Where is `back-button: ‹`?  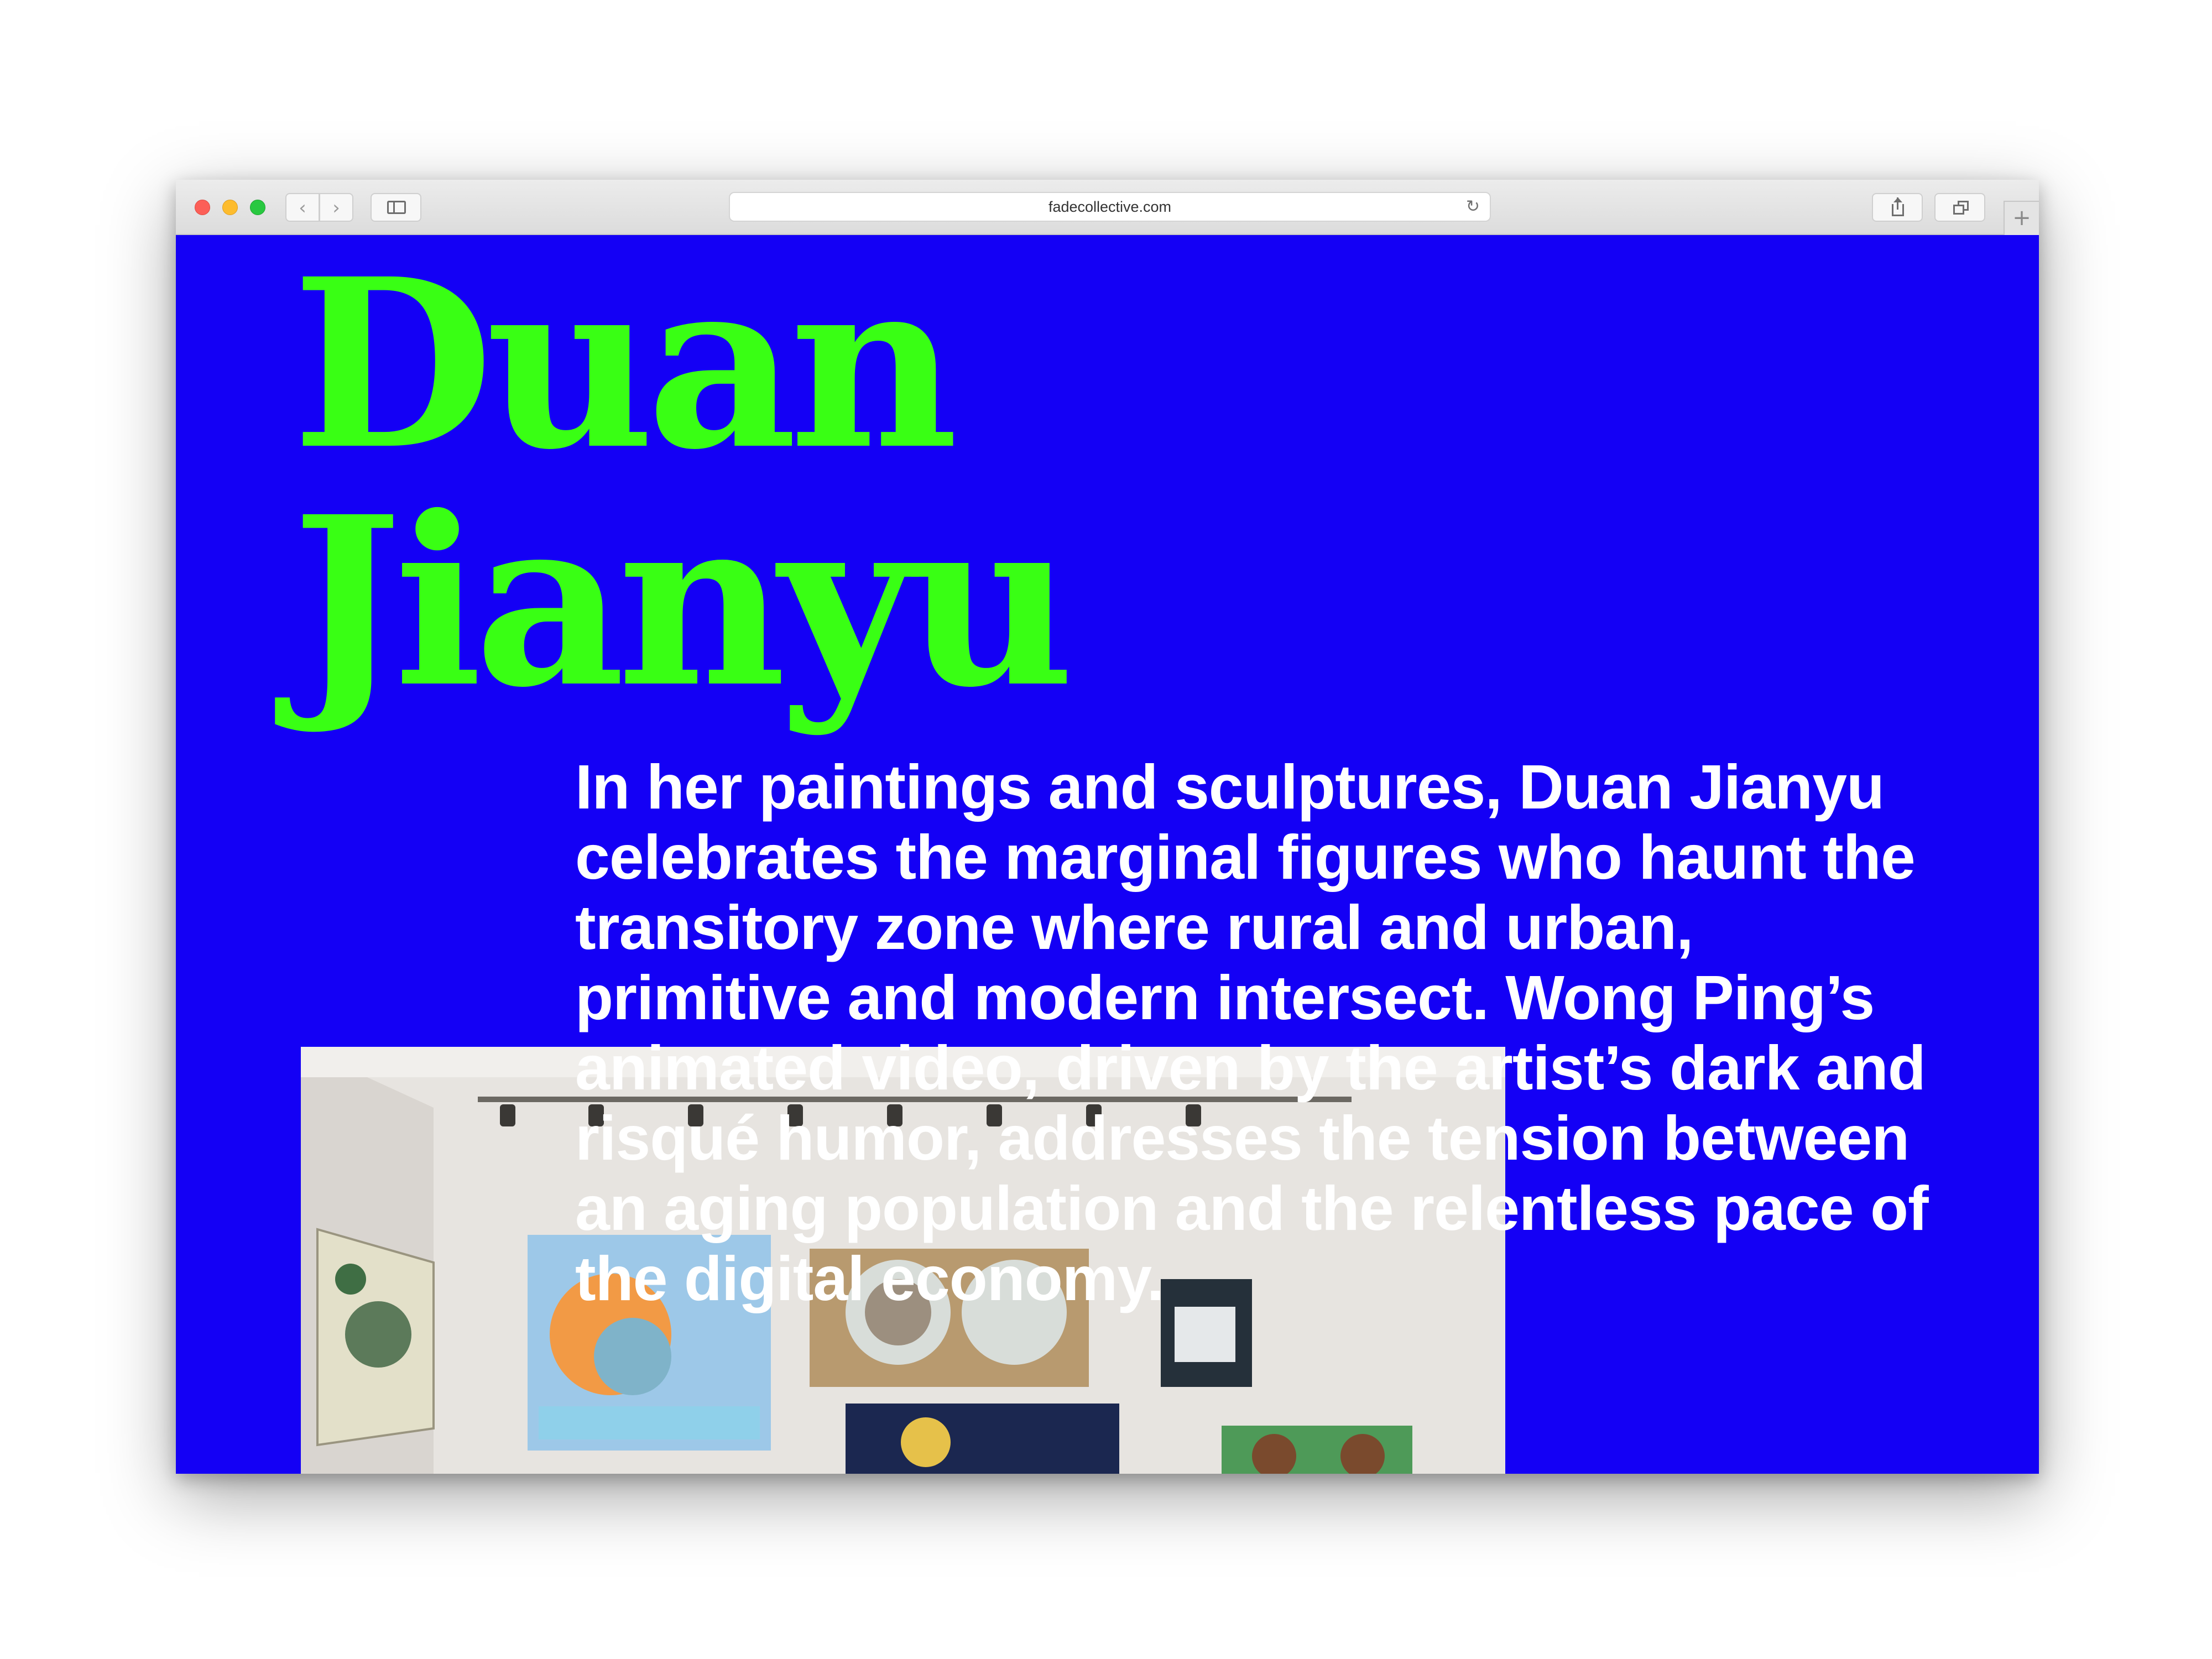 back-button: ‹ is located at coordinates (302, 207).